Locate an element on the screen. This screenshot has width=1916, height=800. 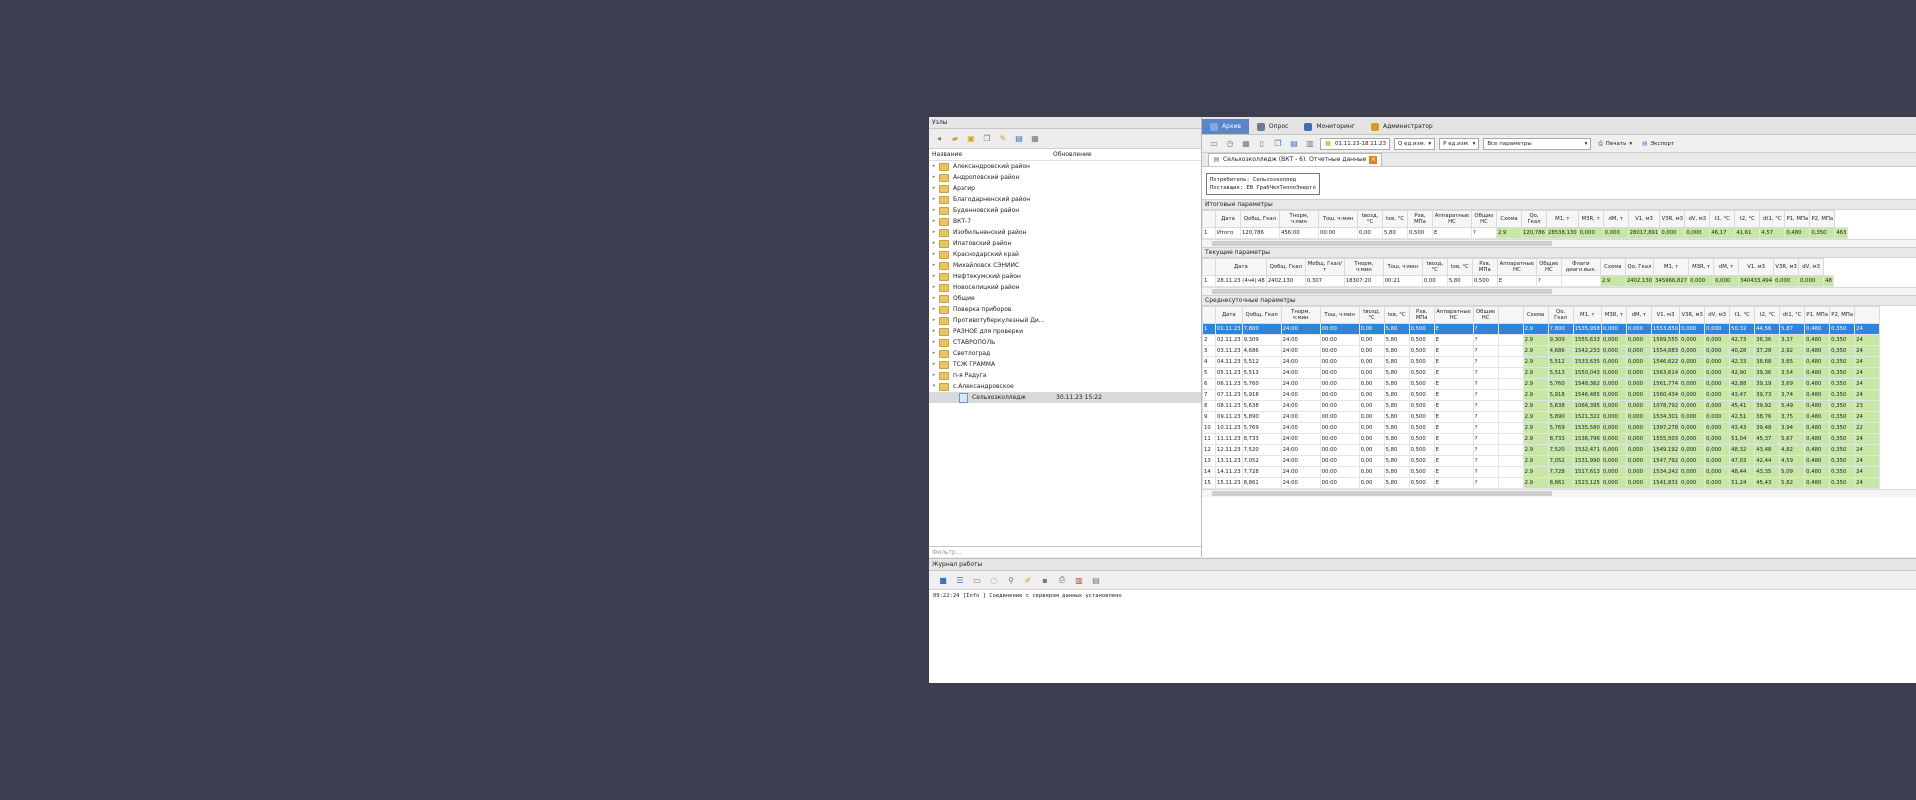
tree-node: ▸ Буденновский район is located at coordinates (1065, 210).